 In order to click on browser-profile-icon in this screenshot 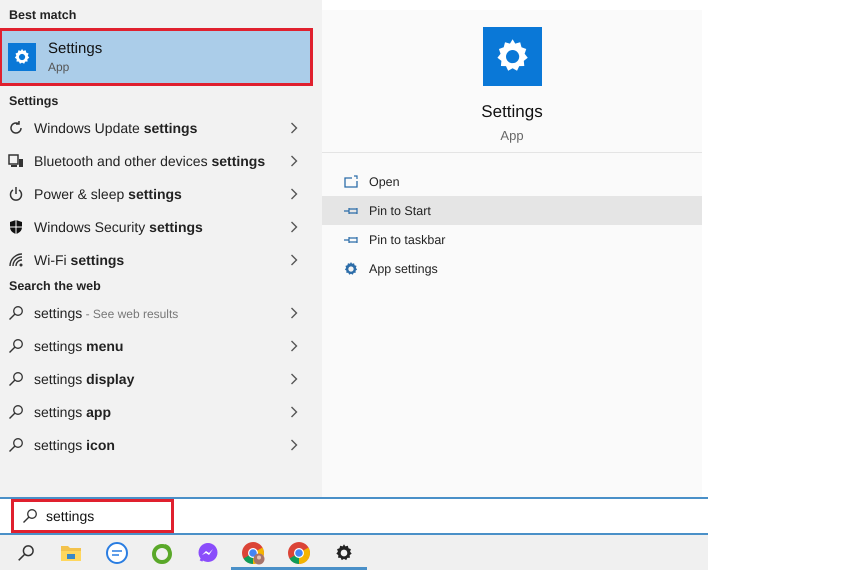, I will do `click(253, 552)`.